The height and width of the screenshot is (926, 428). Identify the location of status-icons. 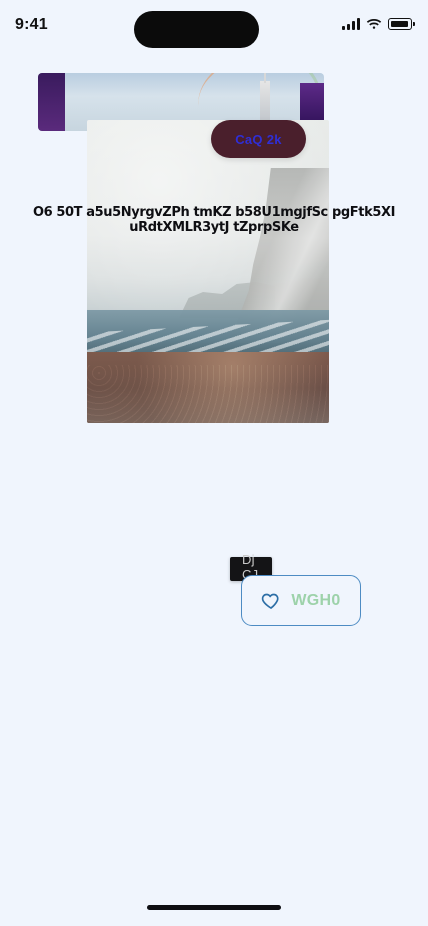
(378, 24).